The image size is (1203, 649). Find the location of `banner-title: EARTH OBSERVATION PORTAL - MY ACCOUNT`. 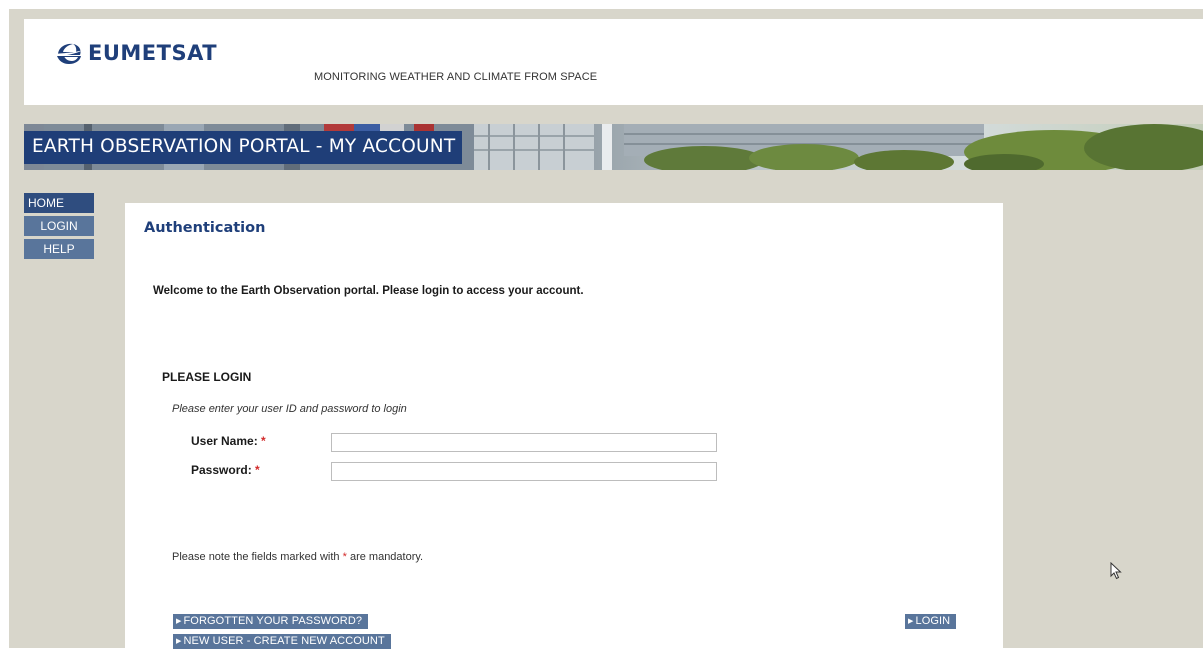

banner-title: EARTH OBSERVATION PORTAL - MY ACCOUNT is located at coordinates (244, 146).